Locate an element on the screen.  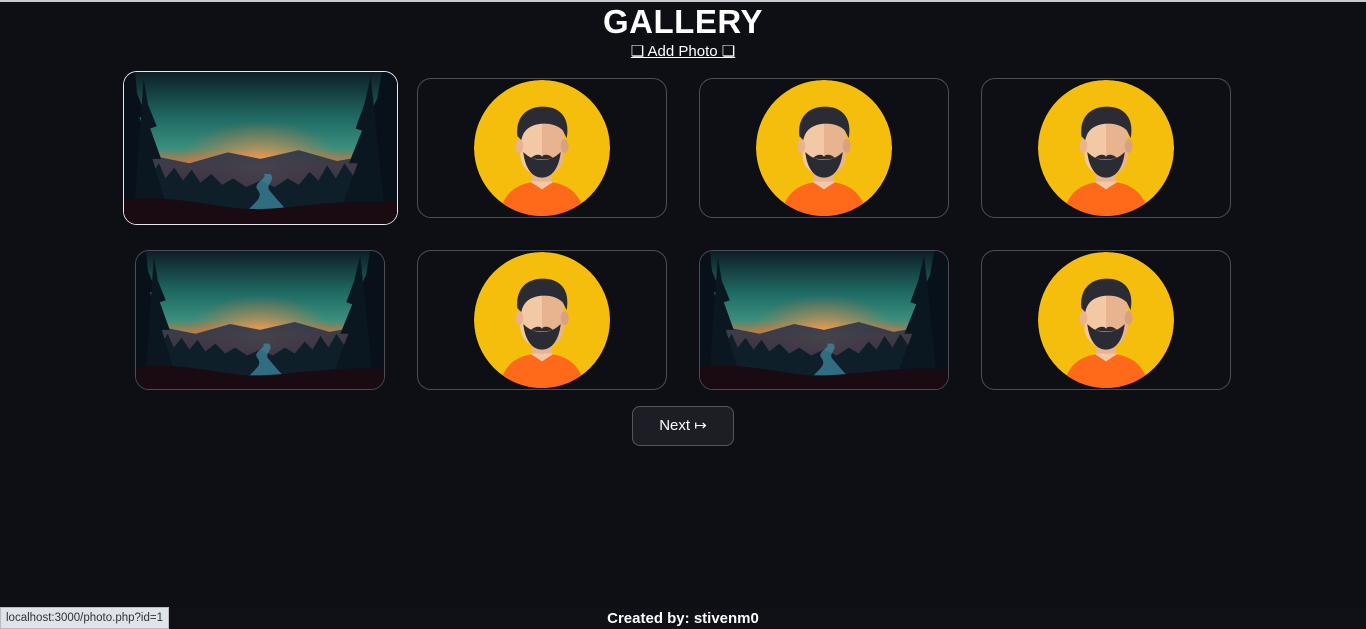
footer-credit: Created by: stivenm0 is located at coordinates (683, 618).